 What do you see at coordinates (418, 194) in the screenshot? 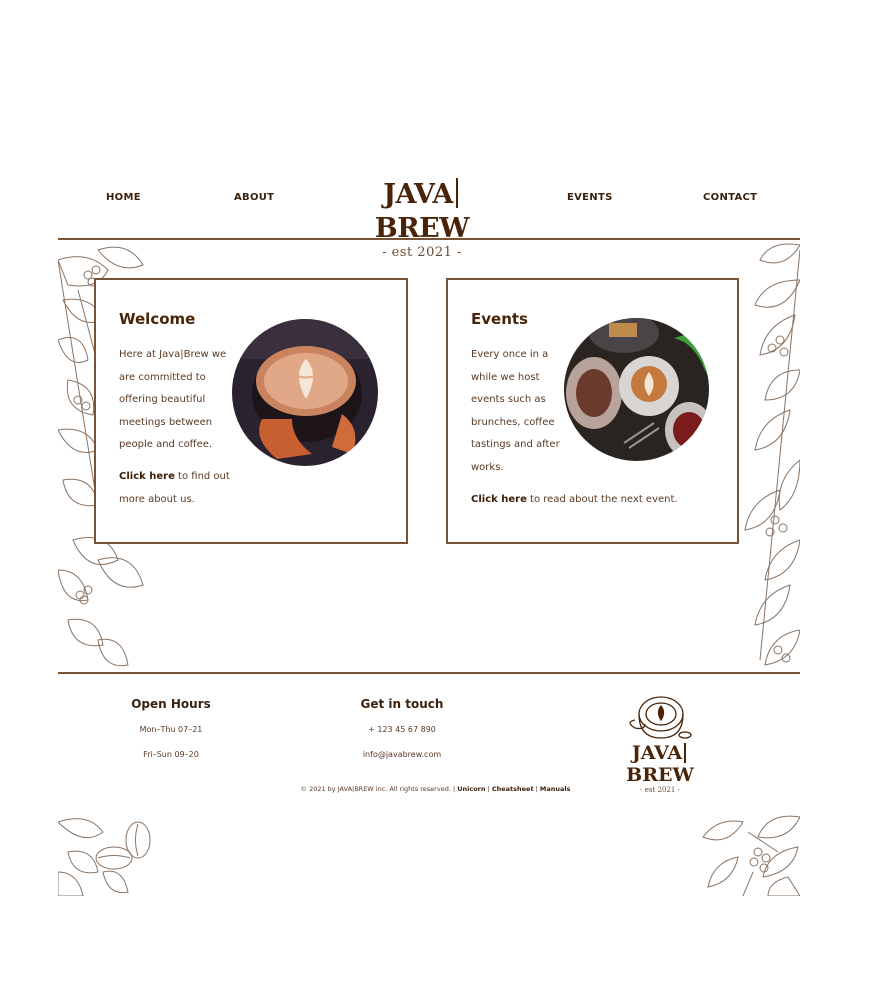
I see `logo-word-java: JAVA` at bounding box center [418, 194].